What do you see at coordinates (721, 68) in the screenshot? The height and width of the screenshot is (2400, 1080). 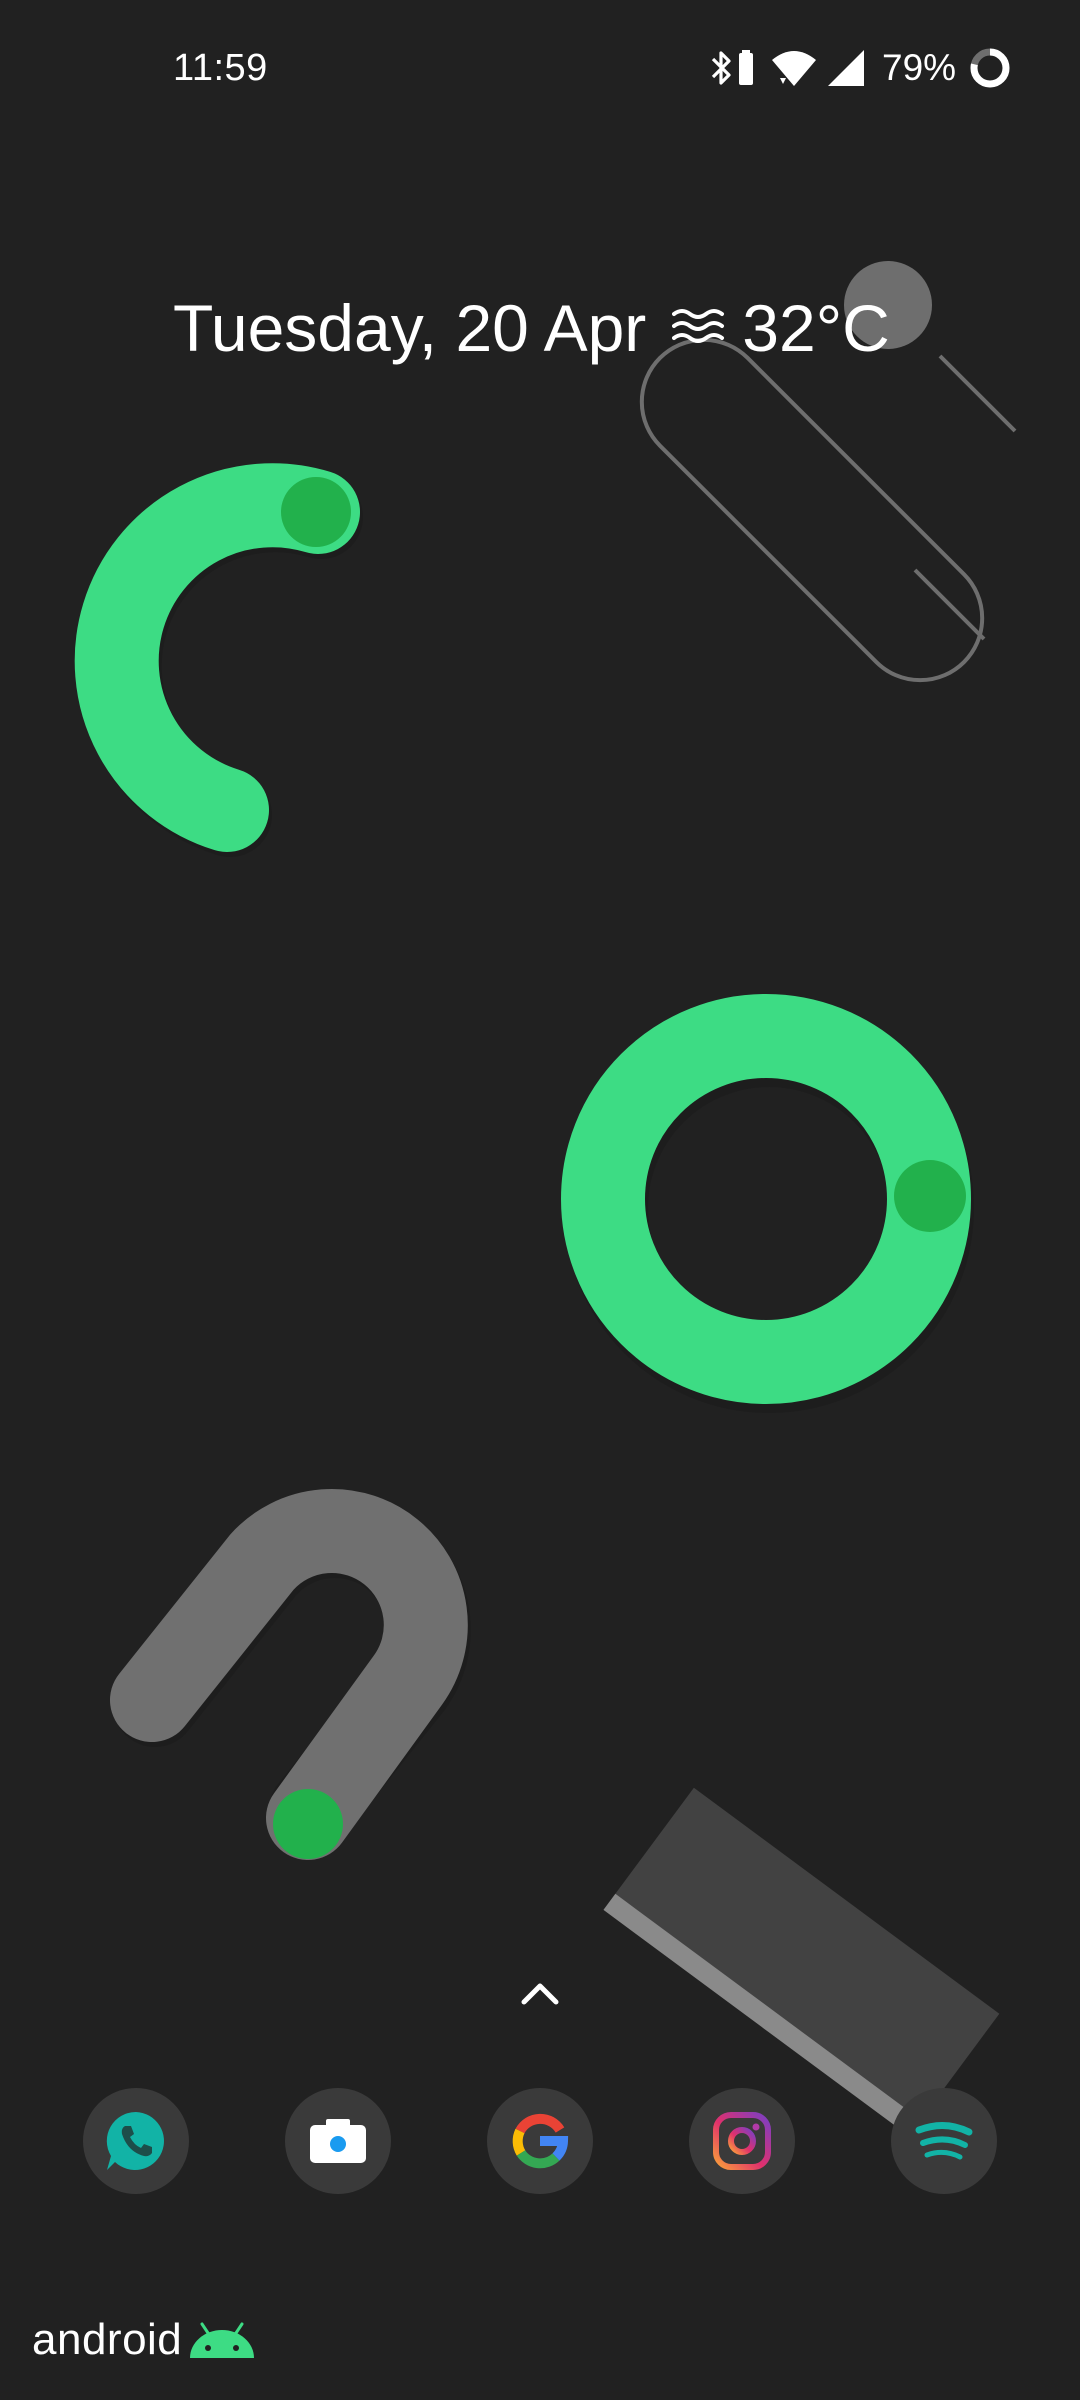 I see `bluetooth-icon` at bounding box center [721, 68].